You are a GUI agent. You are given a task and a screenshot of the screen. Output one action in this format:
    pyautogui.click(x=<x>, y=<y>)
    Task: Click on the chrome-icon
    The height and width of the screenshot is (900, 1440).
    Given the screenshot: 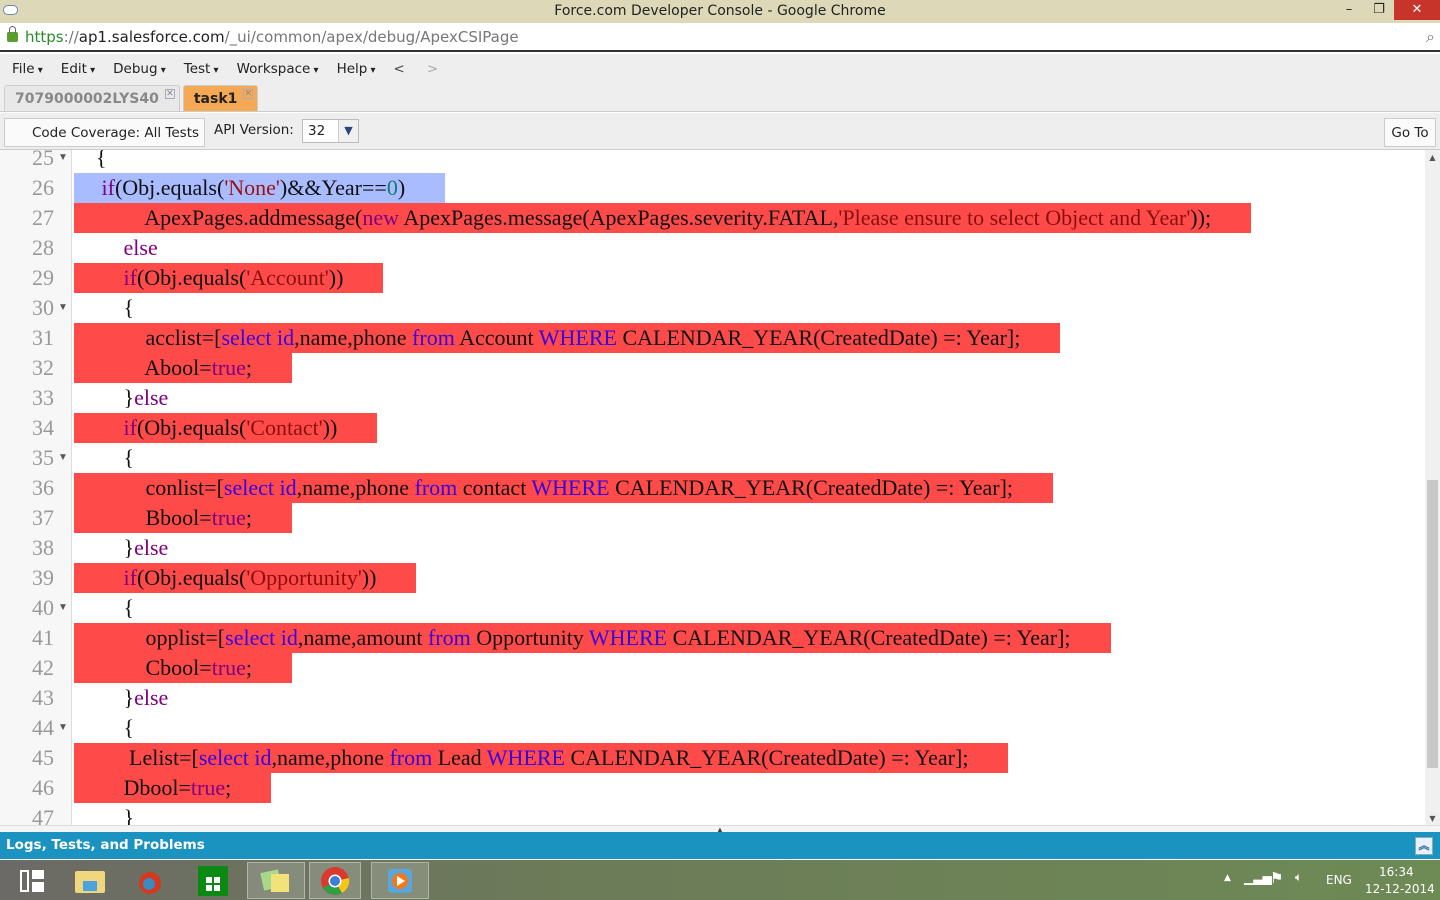 What is the action you would take?
    pyautogui.click(x=335, y=880)
    